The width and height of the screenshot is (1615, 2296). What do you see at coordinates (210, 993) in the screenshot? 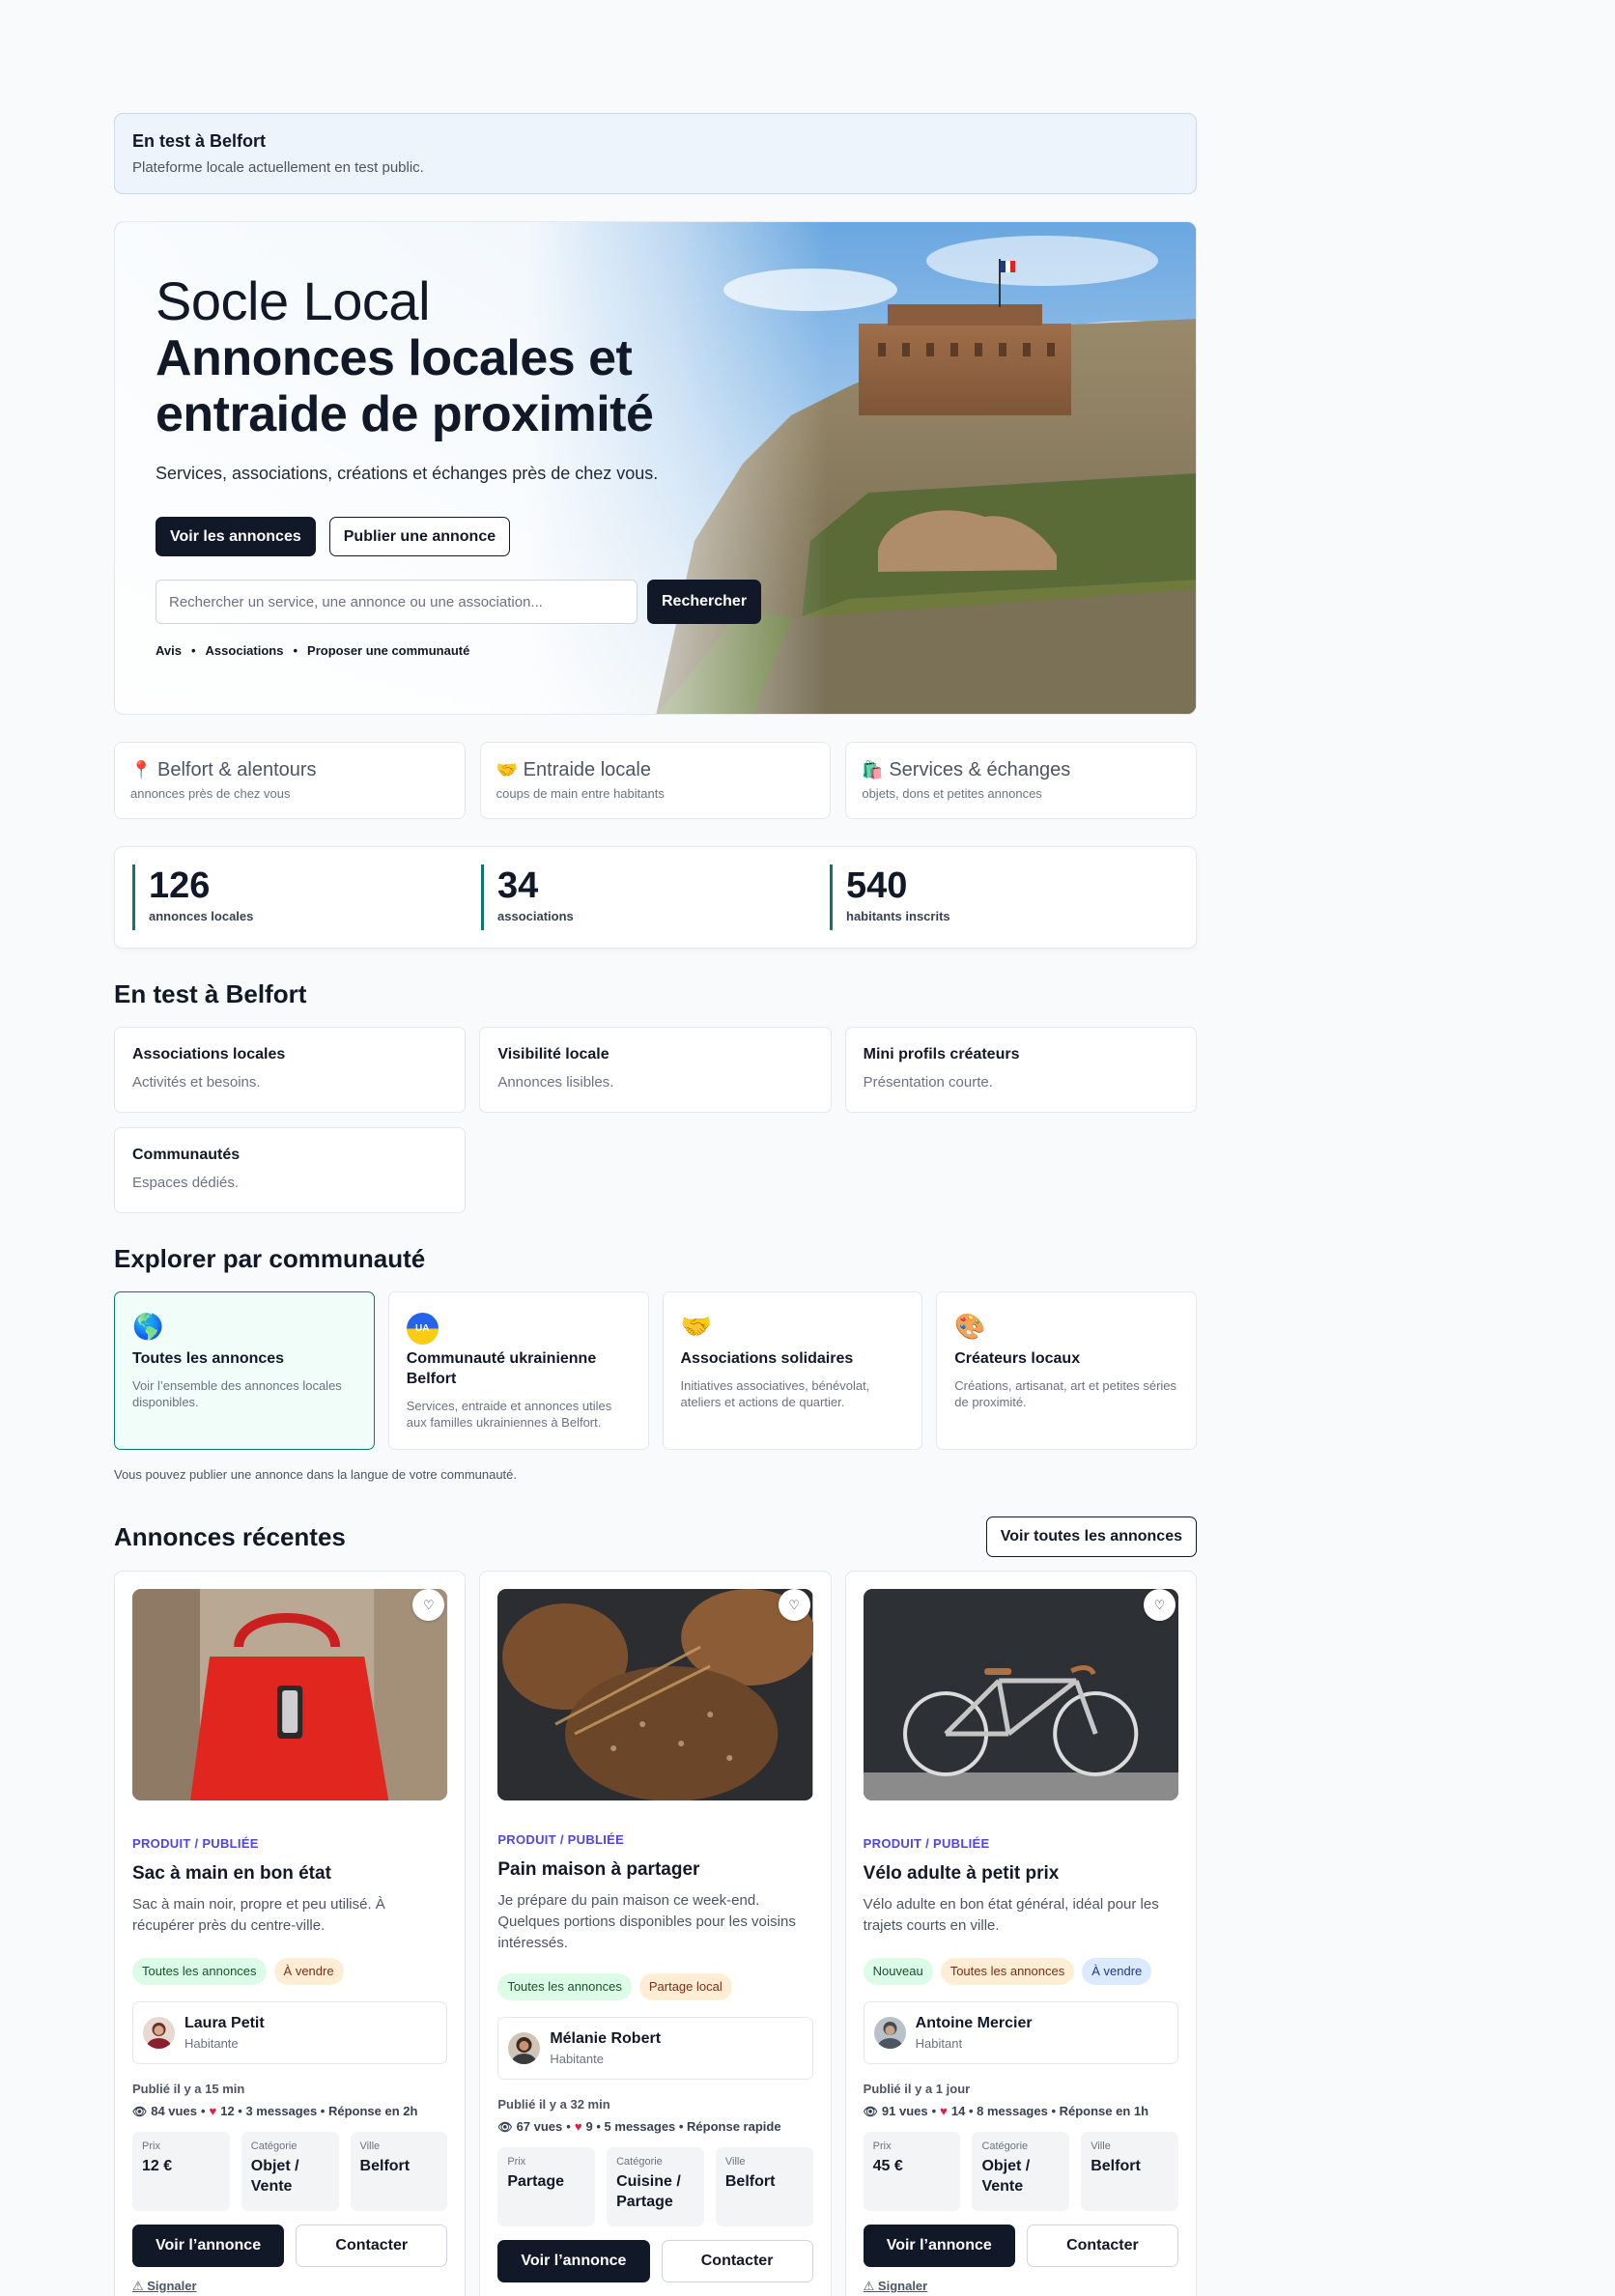
I see `test-section-title: En test à Belfort` at bounding box center [210, 993].